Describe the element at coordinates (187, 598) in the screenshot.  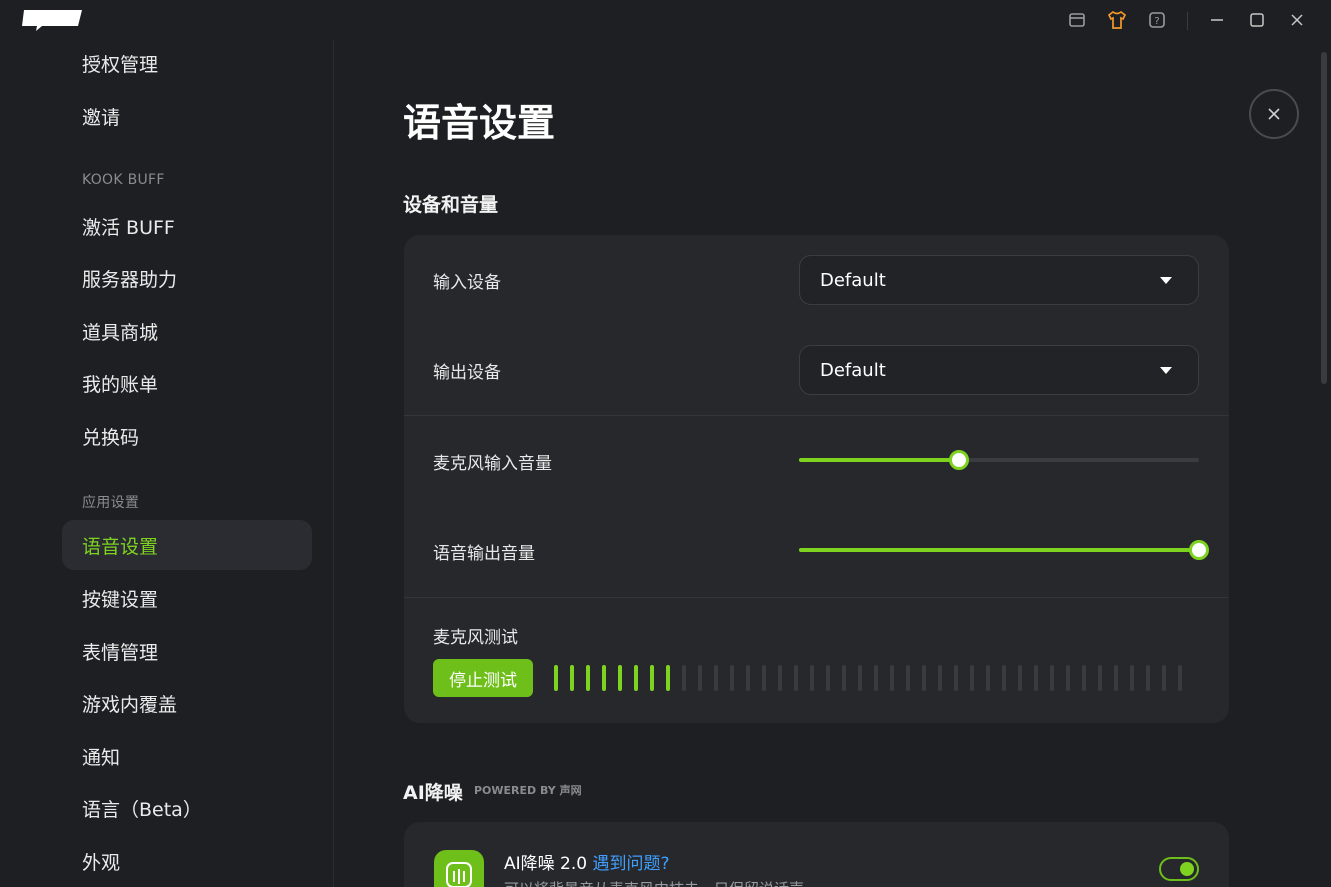
I see `sidebar-item-keybinds: 按键设置` at that location.